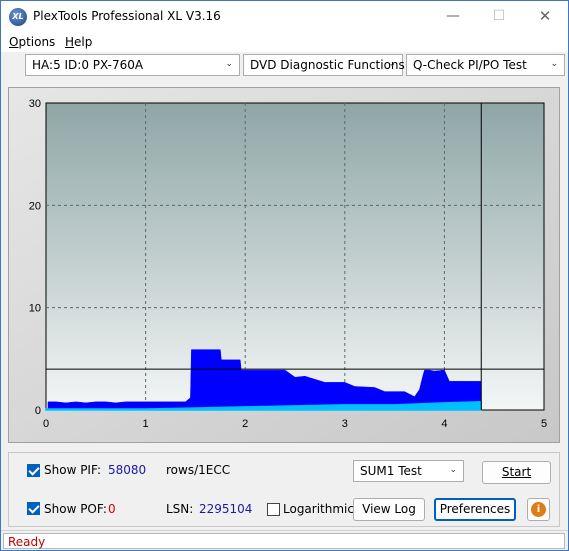 The height and width of the screenshot is (551, 569). What do you see at coordinates (470, 65) in the screenshot?
I see `test-select-value: Q-Check PI/PO Test` at bounding box center [470, 65].